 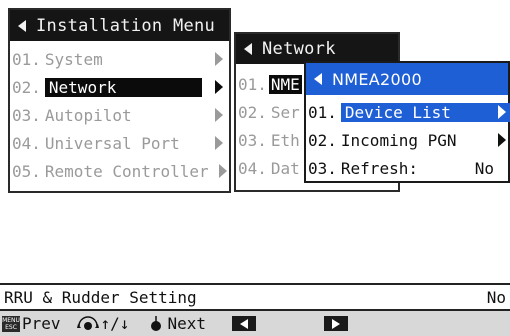 I want to click on menu-key-top-label: MENU, so click(x=11, y=320).